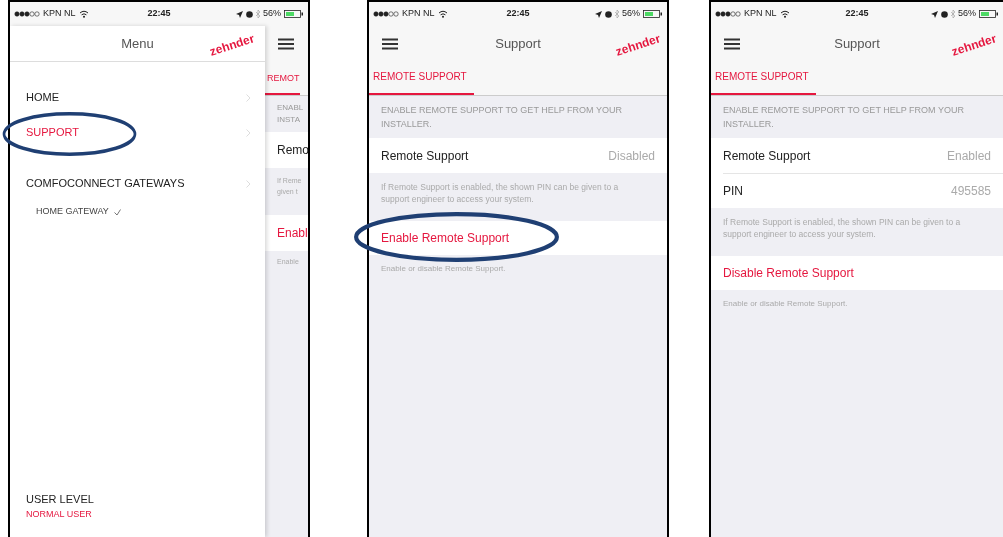 The width and height of the screenshot is (1003, 537). I want to click on row-value: Disabled, so click(631, 156).